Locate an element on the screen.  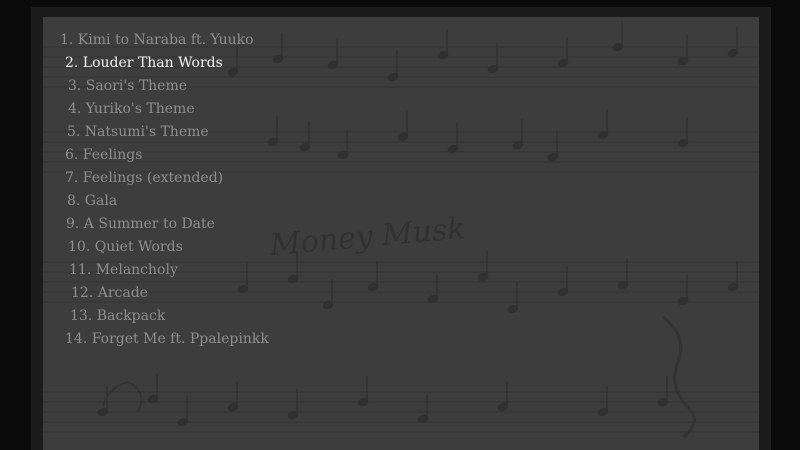
track-item: 11. Melancholy is located at coordinates (123, 270).